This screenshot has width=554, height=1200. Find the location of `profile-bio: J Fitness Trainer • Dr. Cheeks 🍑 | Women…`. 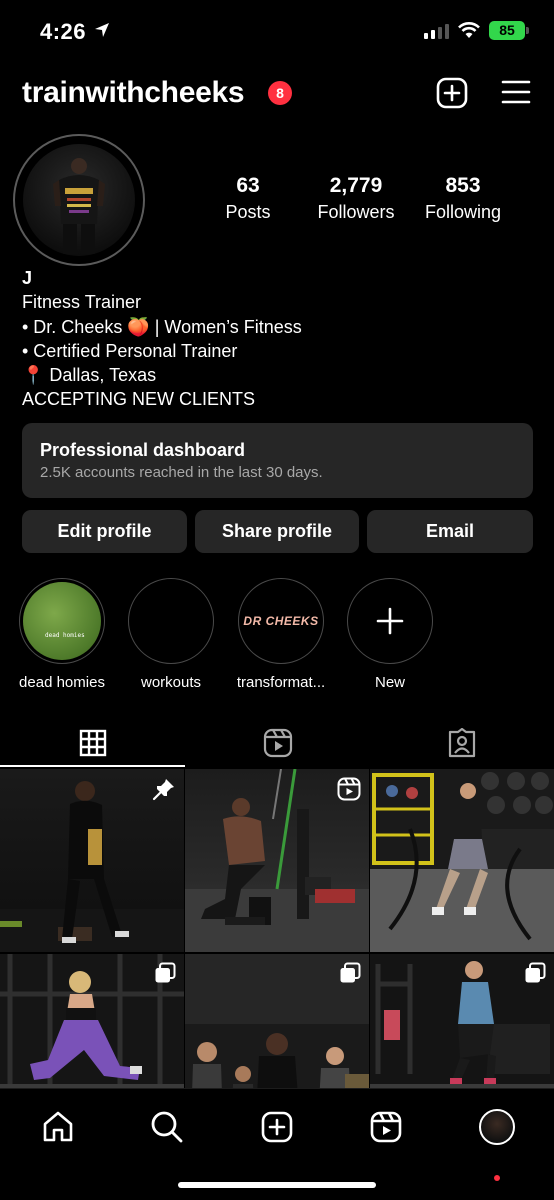

profile-bio: J Fitness Trainer • Dr. Cheeks 🍑 | Women… is located at coordinates (162, 339).